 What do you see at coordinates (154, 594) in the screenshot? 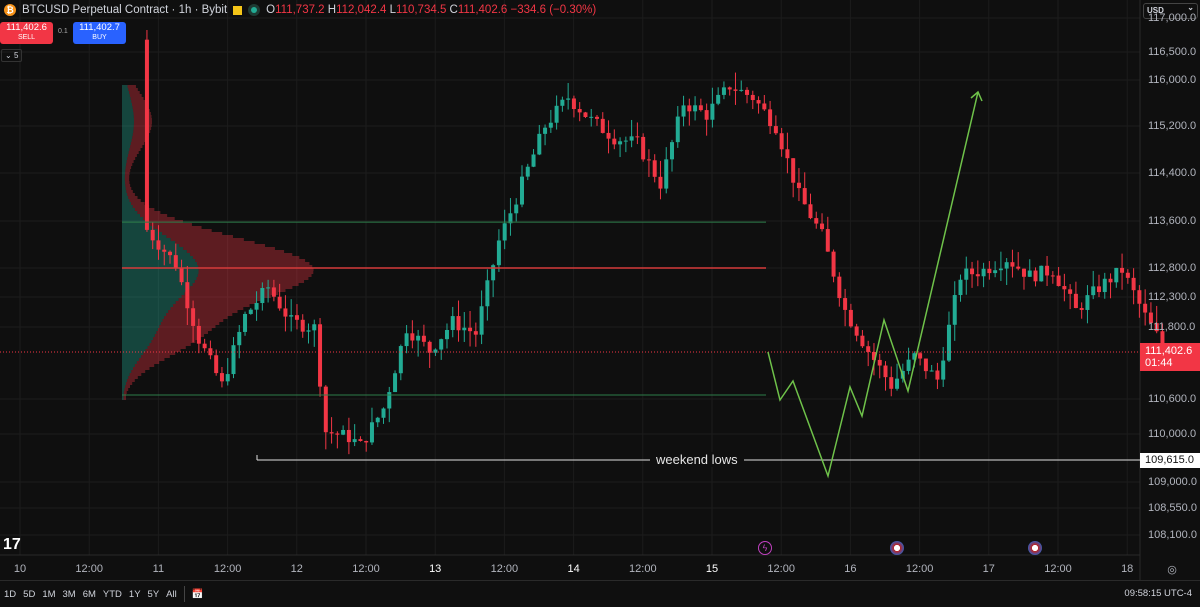
I see `range-button-5y: 5Y` at bounding box center [154, 594].